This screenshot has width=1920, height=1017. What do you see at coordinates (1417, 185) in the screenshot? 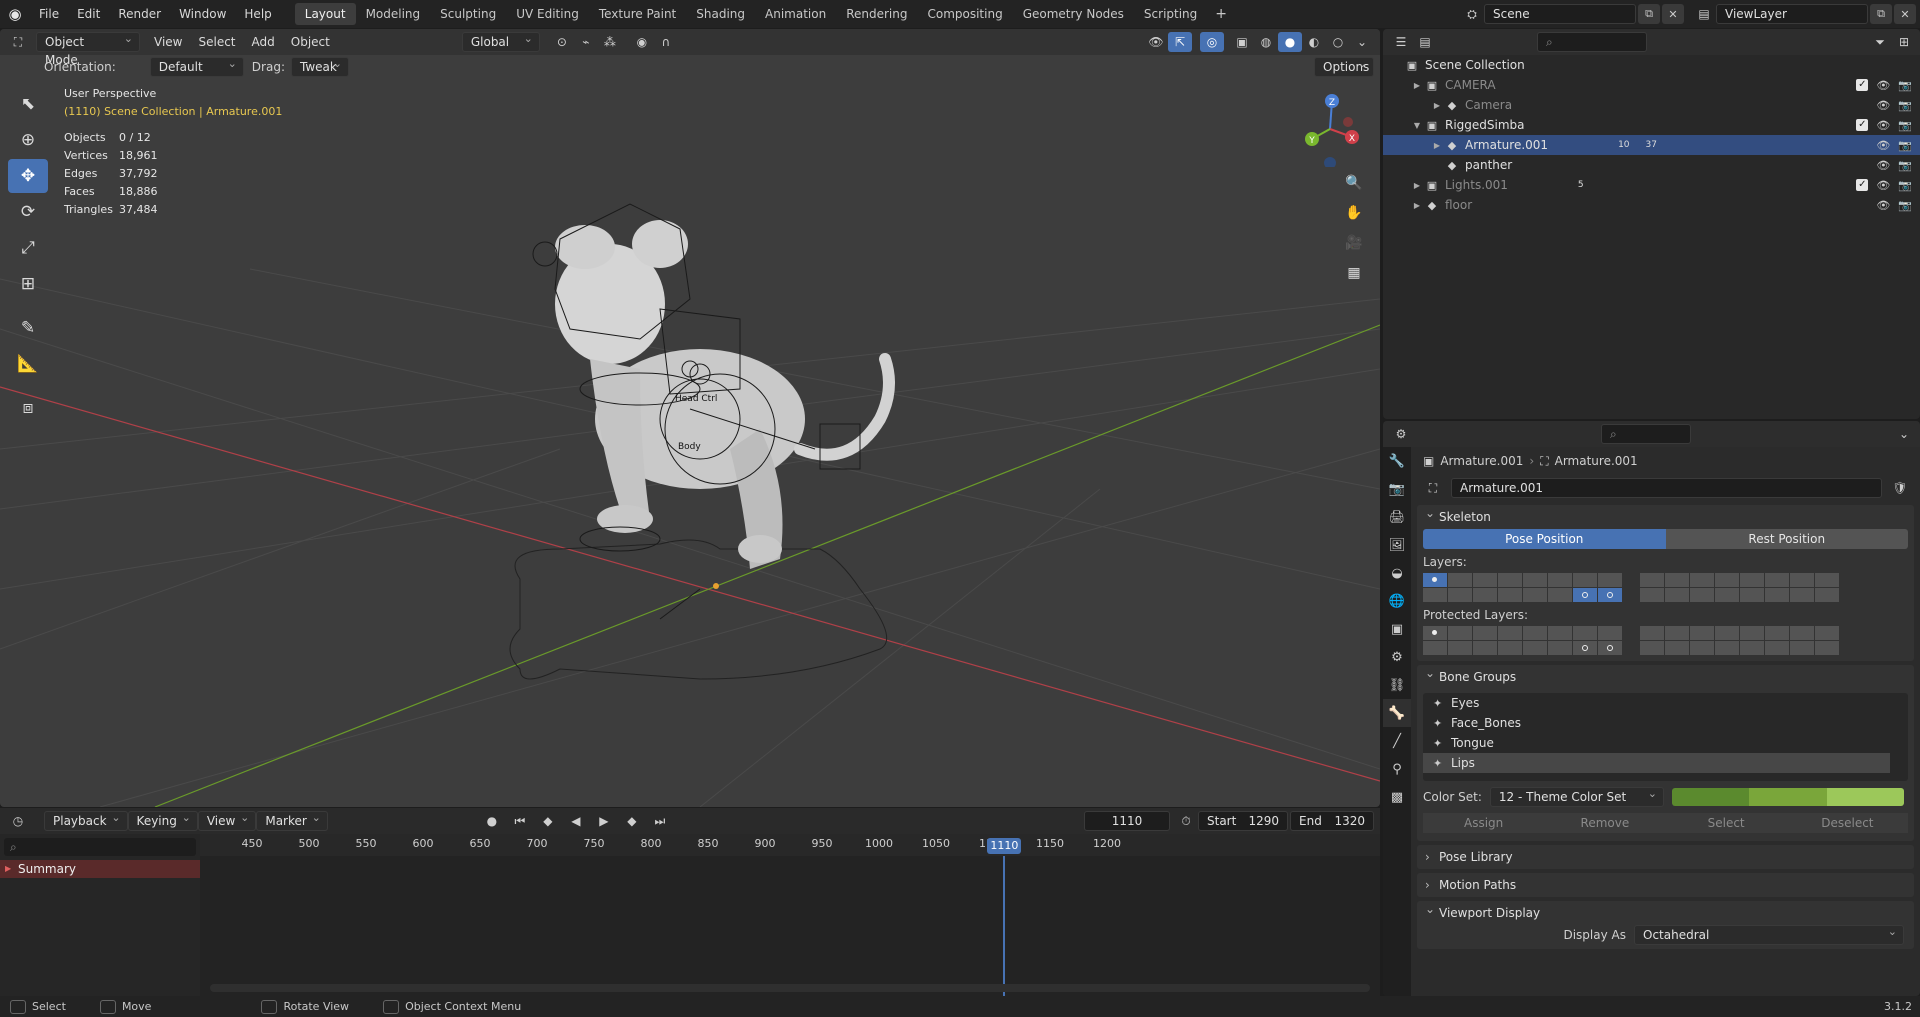
I see `expand-arrow-icon: ▶` at bounding box center [1417, 185].